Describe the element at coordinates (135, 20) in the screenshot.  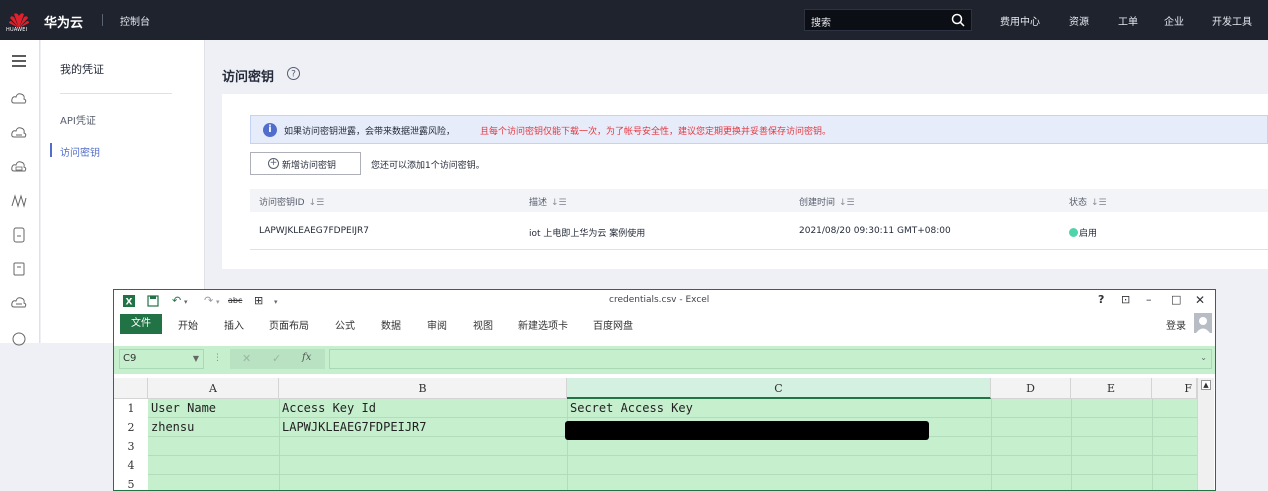
I see `console-link: 控制台` at that location.